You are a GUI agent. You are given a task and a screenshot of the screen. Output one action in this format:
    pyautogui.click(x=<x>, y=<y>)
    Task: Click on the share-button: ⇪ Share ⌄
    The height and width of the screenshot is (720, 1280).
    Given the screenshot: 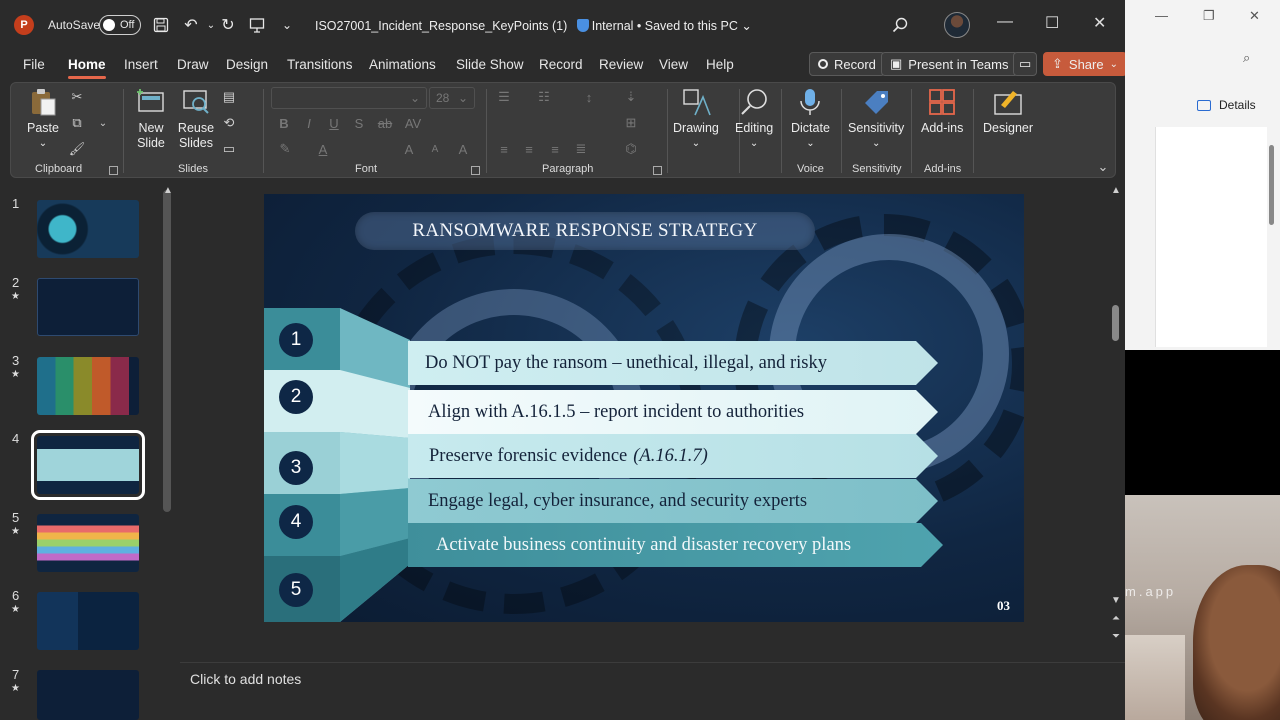 What is the action you would take?
    pyautogui.click(x=1084, y=64)
    